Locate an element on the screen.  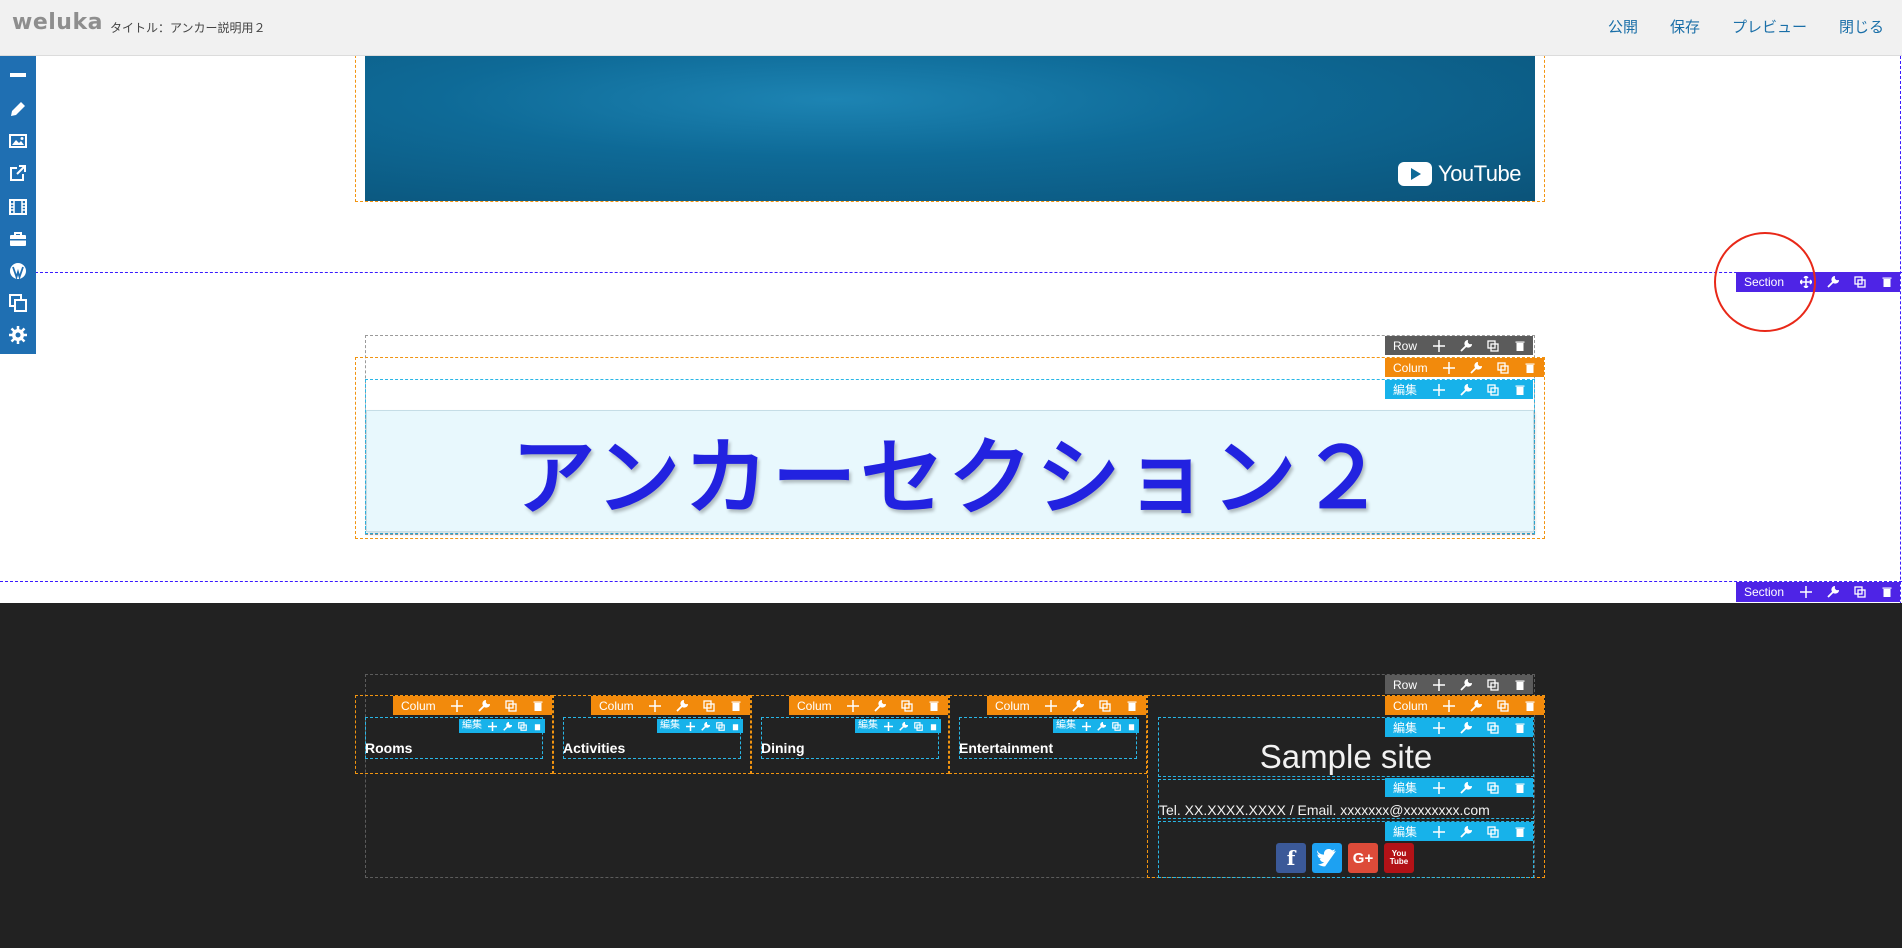
publish-button: 公開 is located at coordinates (1623, 26).